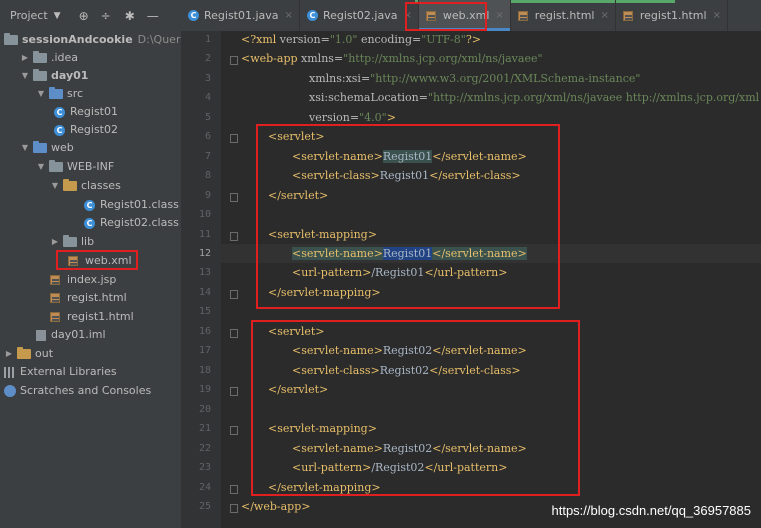 Image resolution: width=761 pixels, height=528 pixels. What do you see at coordinates (204, 350) in the screenshot?
I see `line-number: 17` at bounding box center [204, 350].